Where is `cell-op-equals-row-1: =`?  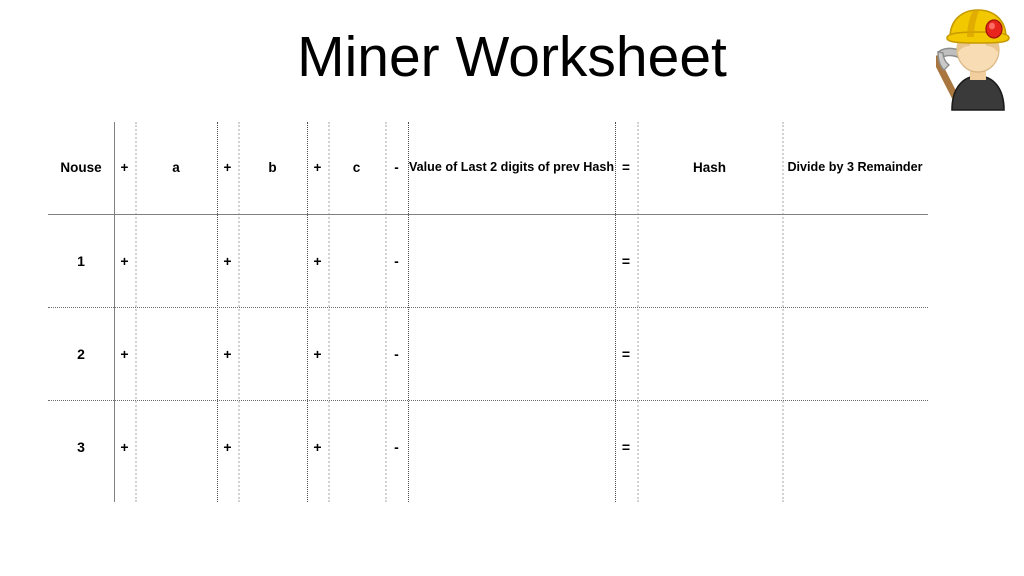
cell-op-equals-row-1: = is located at coordinates (626, 260).